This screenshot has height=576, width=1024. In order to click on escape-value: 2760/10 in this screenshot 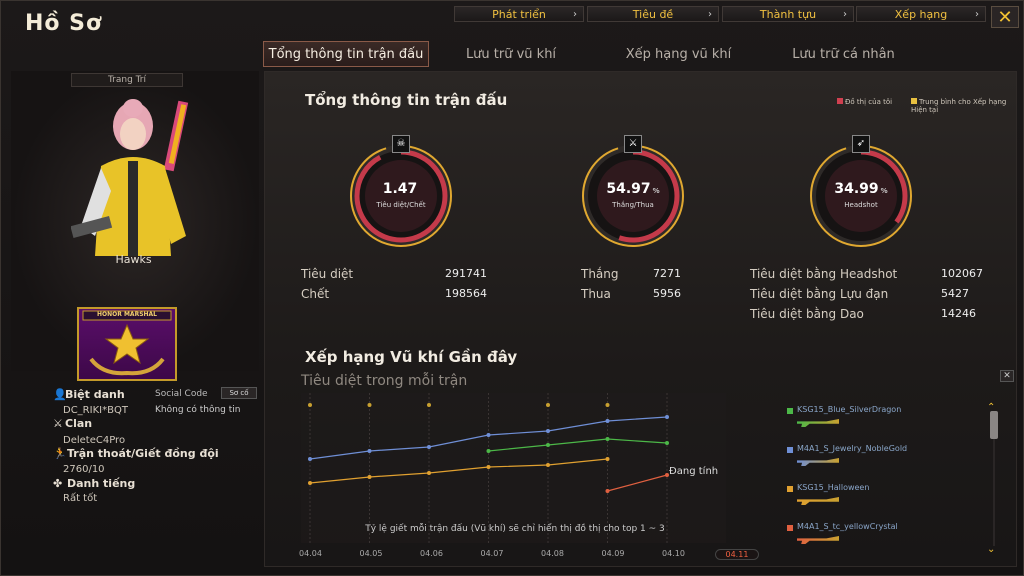, I will do `click(84, 469)`.